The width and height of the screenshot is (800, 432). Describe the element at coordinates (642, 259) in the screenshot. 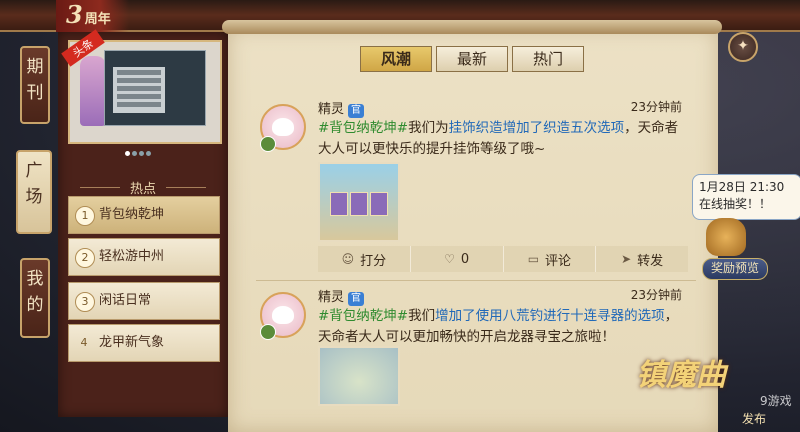

I see `share-button: ➤ 转发` at that location.